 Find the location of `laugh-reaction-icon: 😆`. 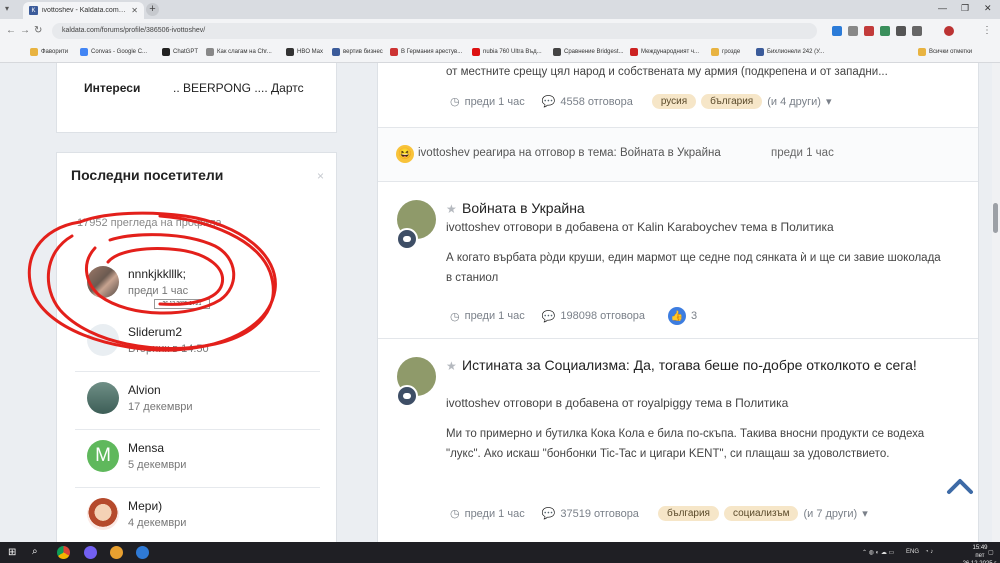

laugh-reaction-icon: 😆 is located at coordinates (405, 154).